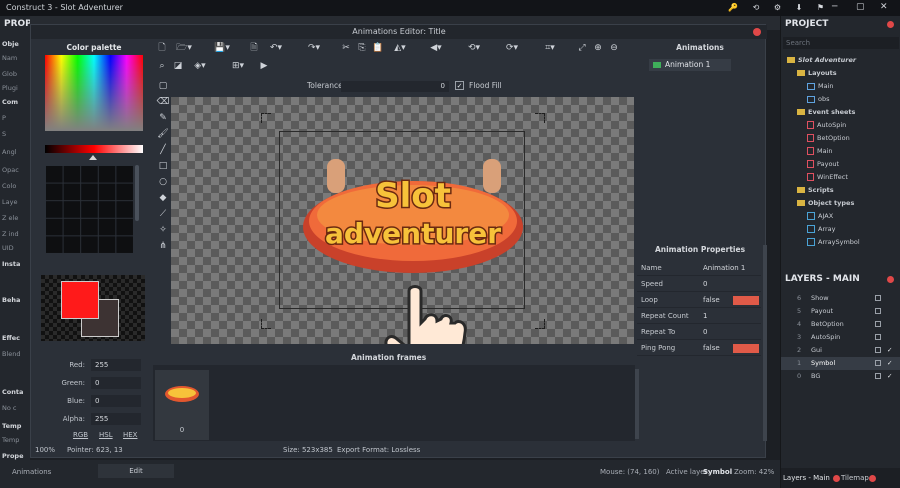 The height and width of the screenshot is (488, 900). Describe the element at coordinates (817, 73) in the screenshot. I see `tree-item: Layouts` at that location.